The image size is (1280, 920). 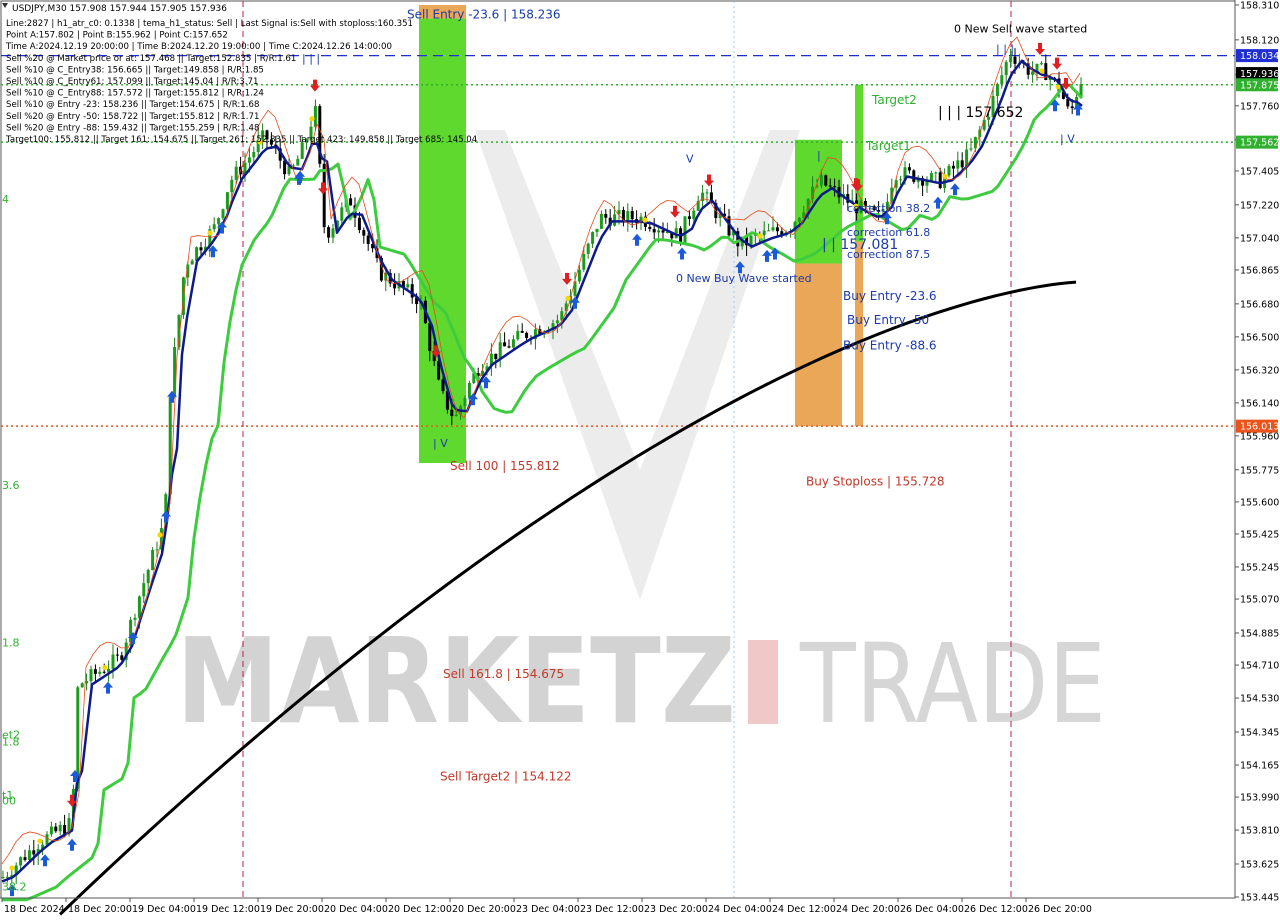 I want to click on price-tick-label: 154.710, so click(x=1259, y=666).